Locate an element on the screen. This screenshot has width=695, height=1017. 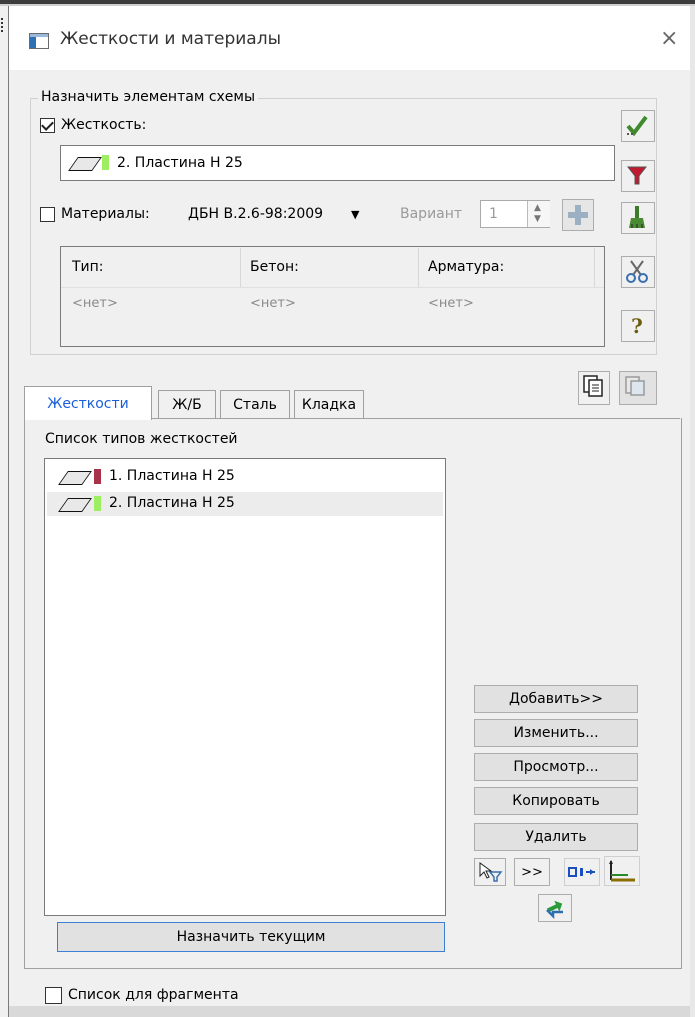
tab-baseline is located at coordinates (258, 418).